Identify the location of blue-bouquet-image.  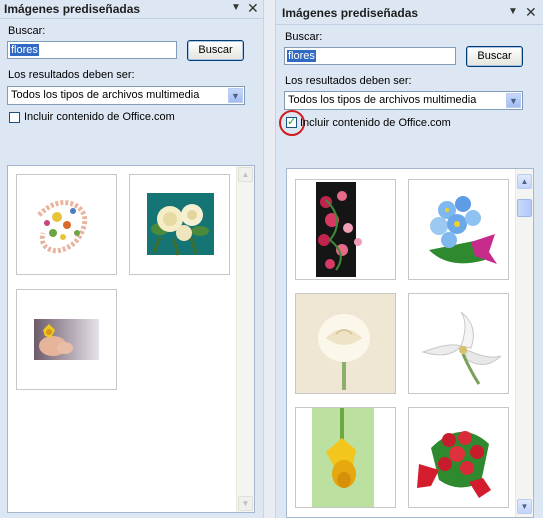
(463, 230).